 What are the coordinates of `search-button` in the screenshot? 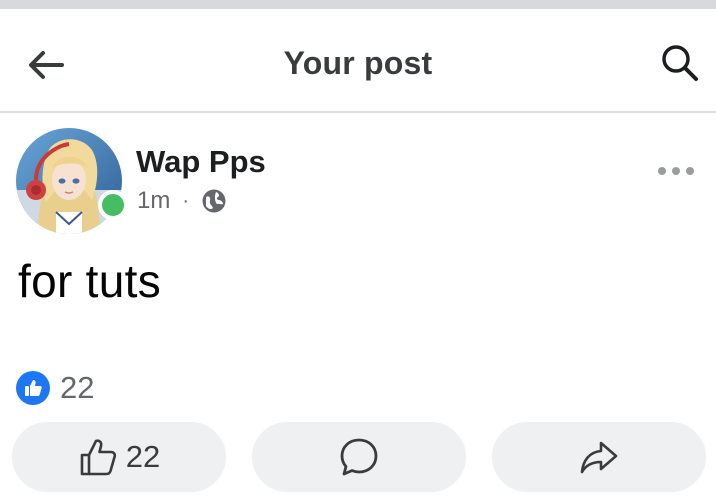 It's located at (680, 63).